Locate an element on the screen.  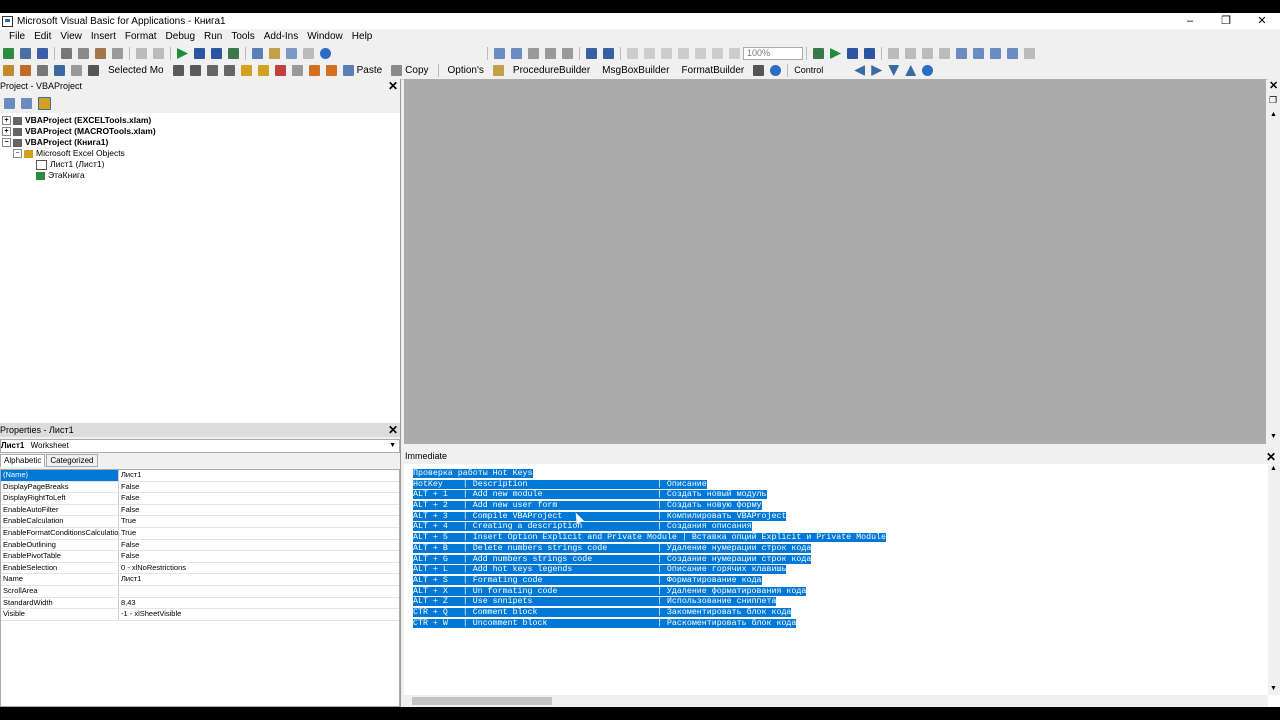
paste-icon is located at coordinates (100, 53).